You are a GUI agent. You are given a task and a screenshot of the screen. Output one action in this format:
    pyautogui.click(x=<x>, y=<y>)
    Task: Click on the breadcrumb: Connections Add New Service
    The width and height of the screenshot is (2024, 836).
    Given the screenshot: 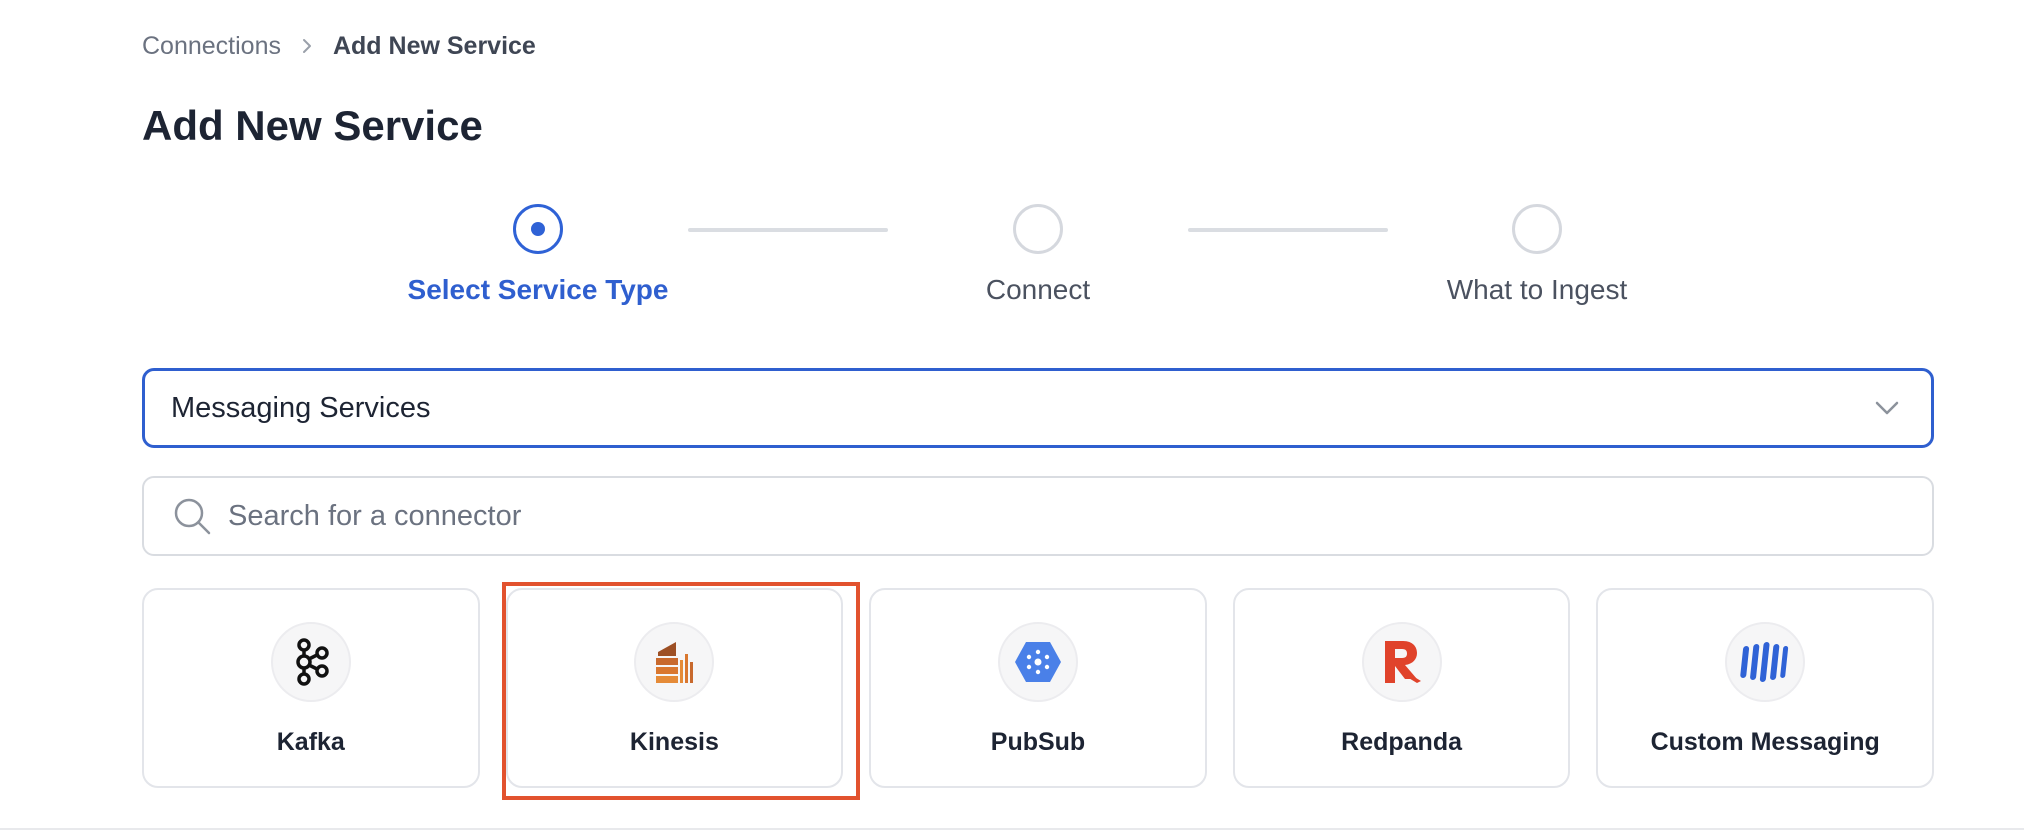 What is the action you would take?
    pyautogui.click(x=339, y=46)
    